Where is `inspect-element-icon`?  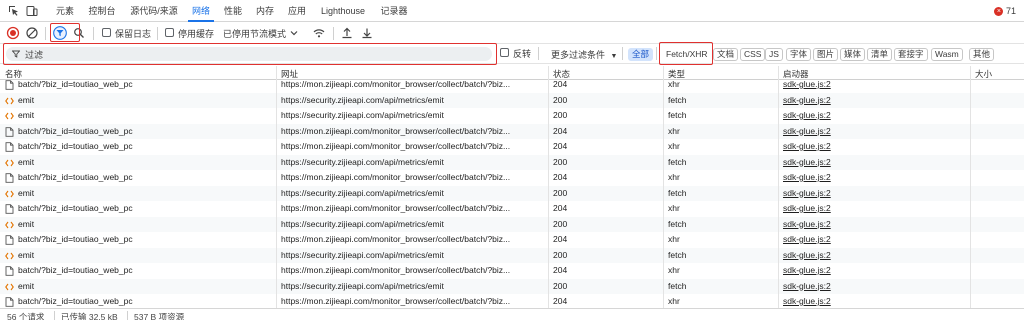
inspect-element-icon is located at coordinates (14, 11).